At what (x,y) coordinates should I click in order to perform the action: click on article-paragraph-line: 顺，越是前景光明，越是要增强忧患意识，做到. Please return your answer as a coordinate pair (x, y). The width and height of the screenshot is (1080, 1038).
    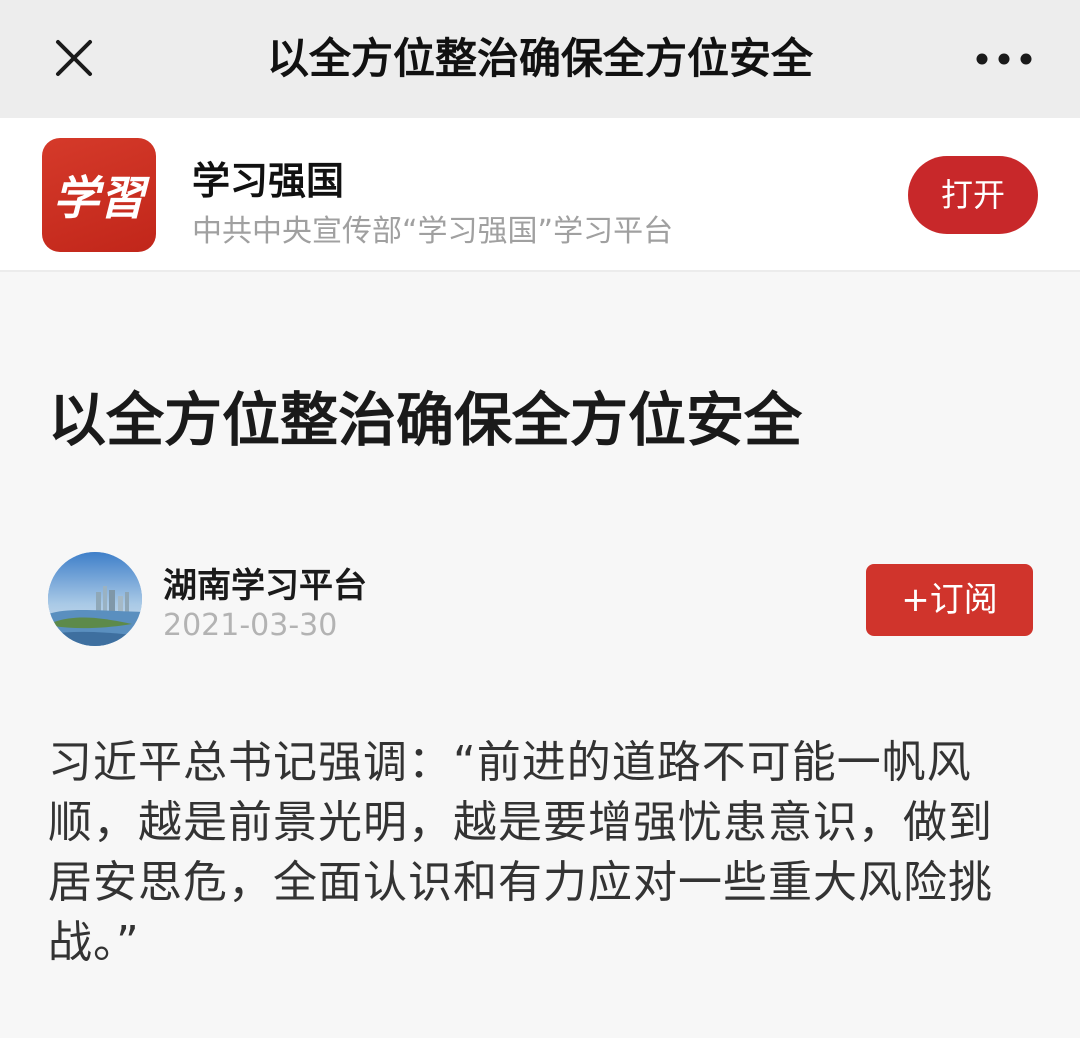
    Looking at the image, I should click on (520, 822).